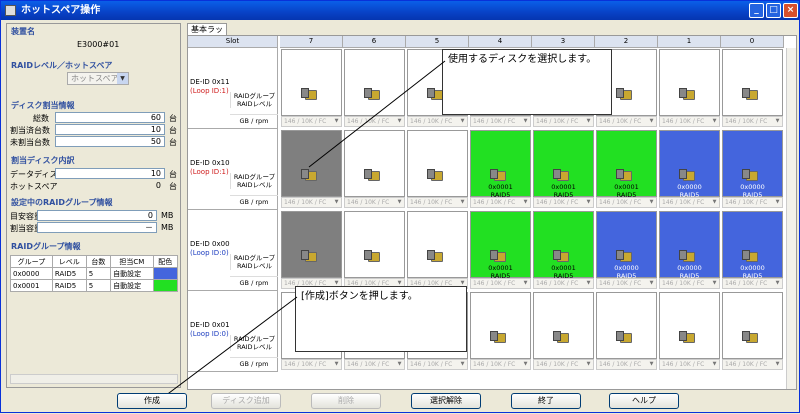 The image size is (800, 414). I want to click on assigned-label: 割当済台数, so click(30, 130).